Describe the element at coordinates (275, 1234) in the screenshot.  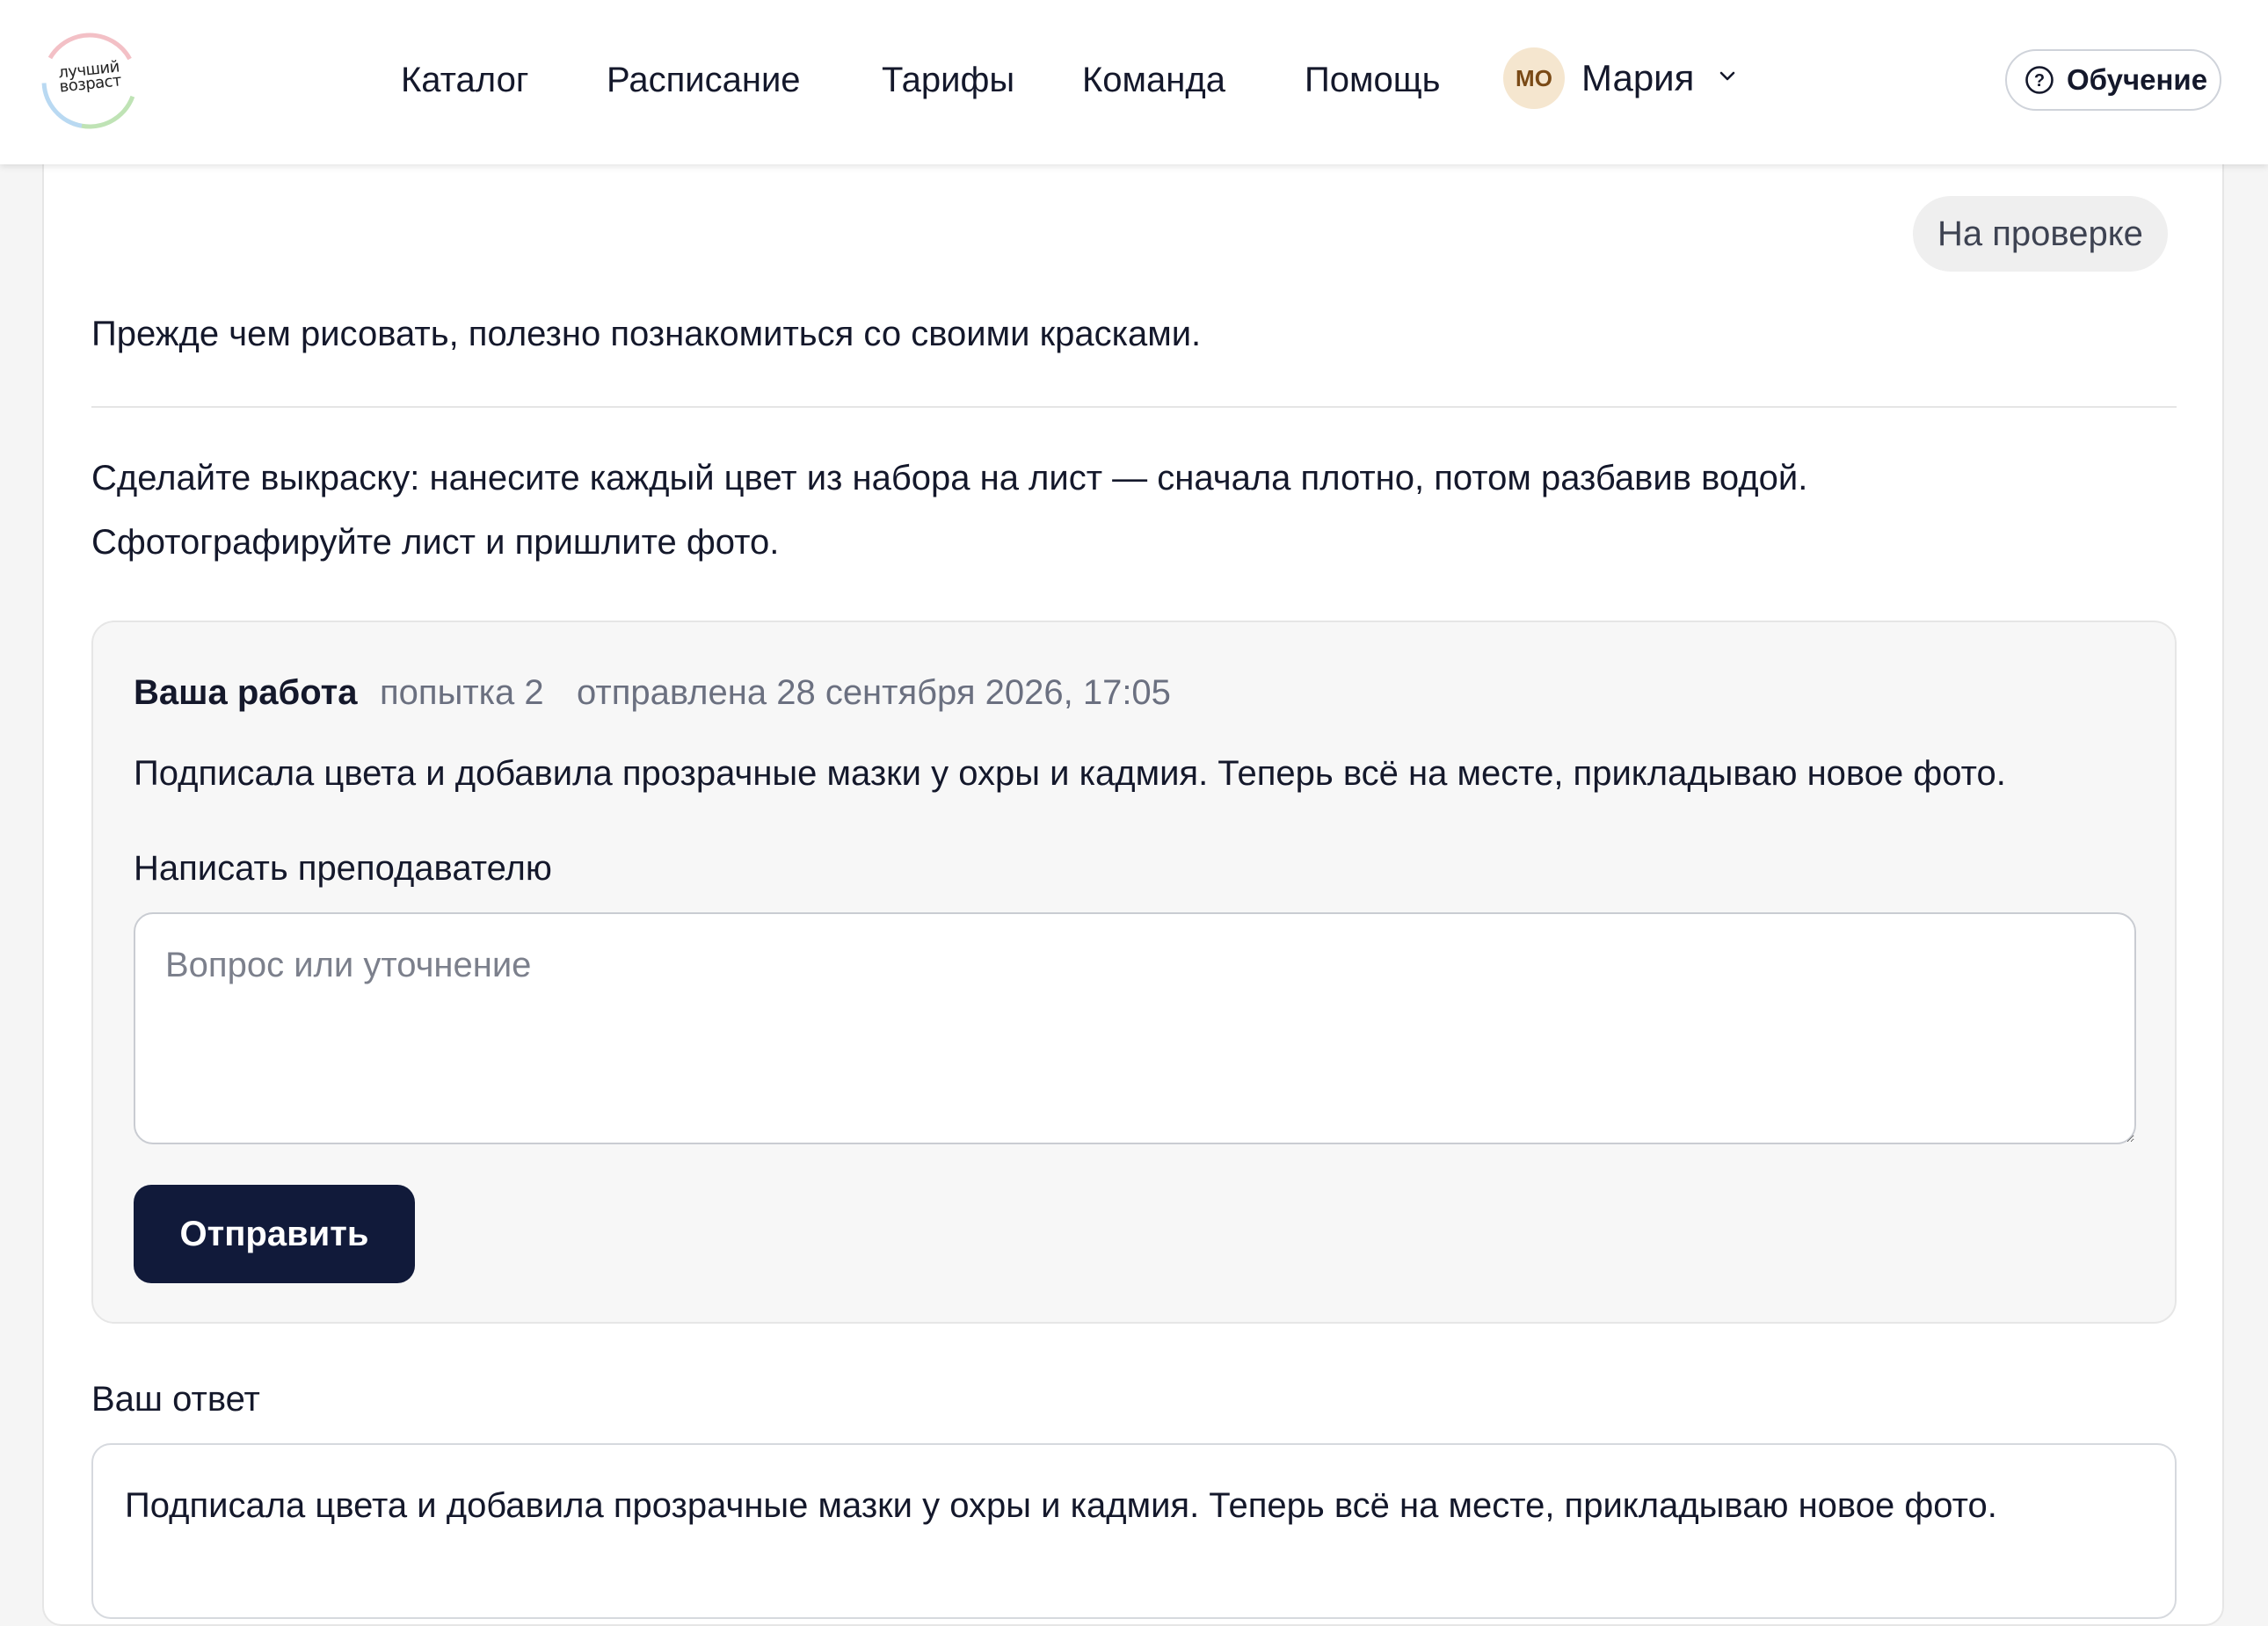
I see `send-button: Отправить` at that location.